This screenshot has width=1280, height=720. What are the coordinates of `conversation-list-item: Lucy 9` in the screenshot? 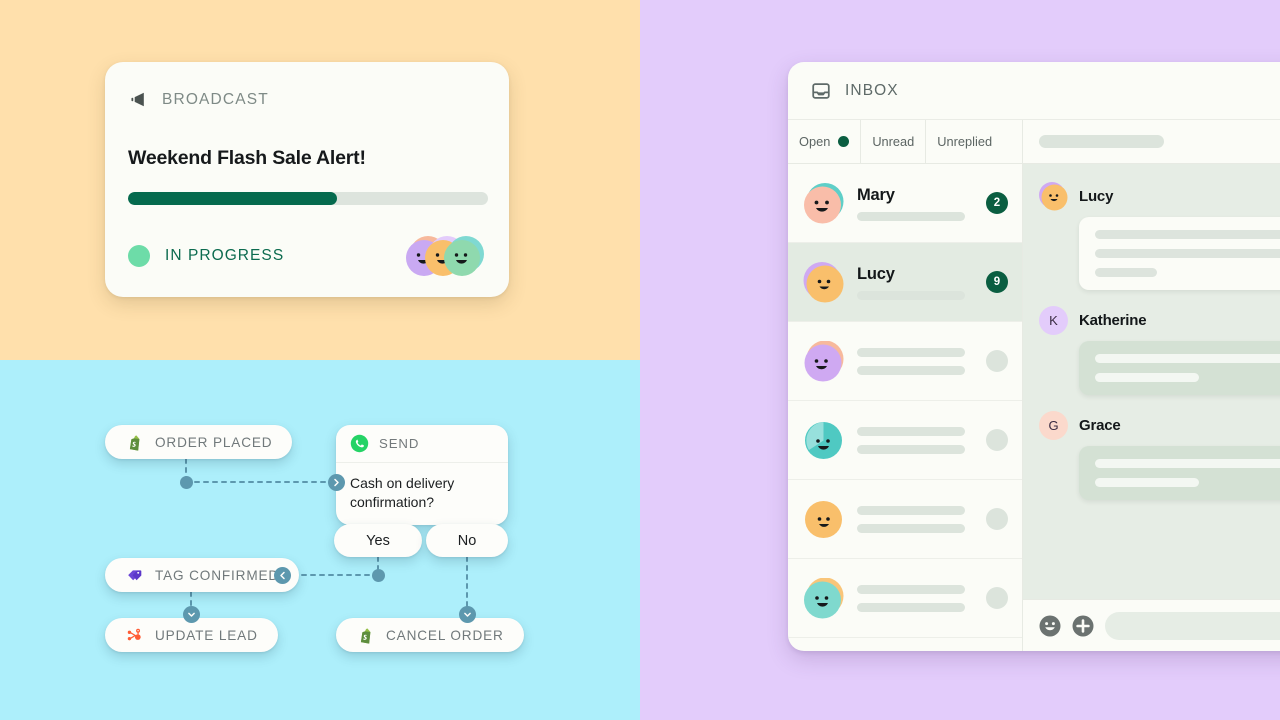 It's located at (905, 282).